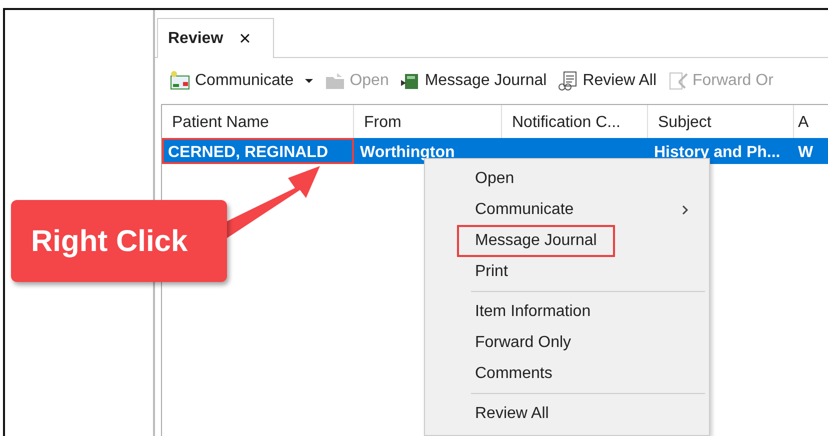  What do you see at coordinates (258, 121) in the screenshot?
I see `column-header: Patient Name` at bounding box center [258, 121].